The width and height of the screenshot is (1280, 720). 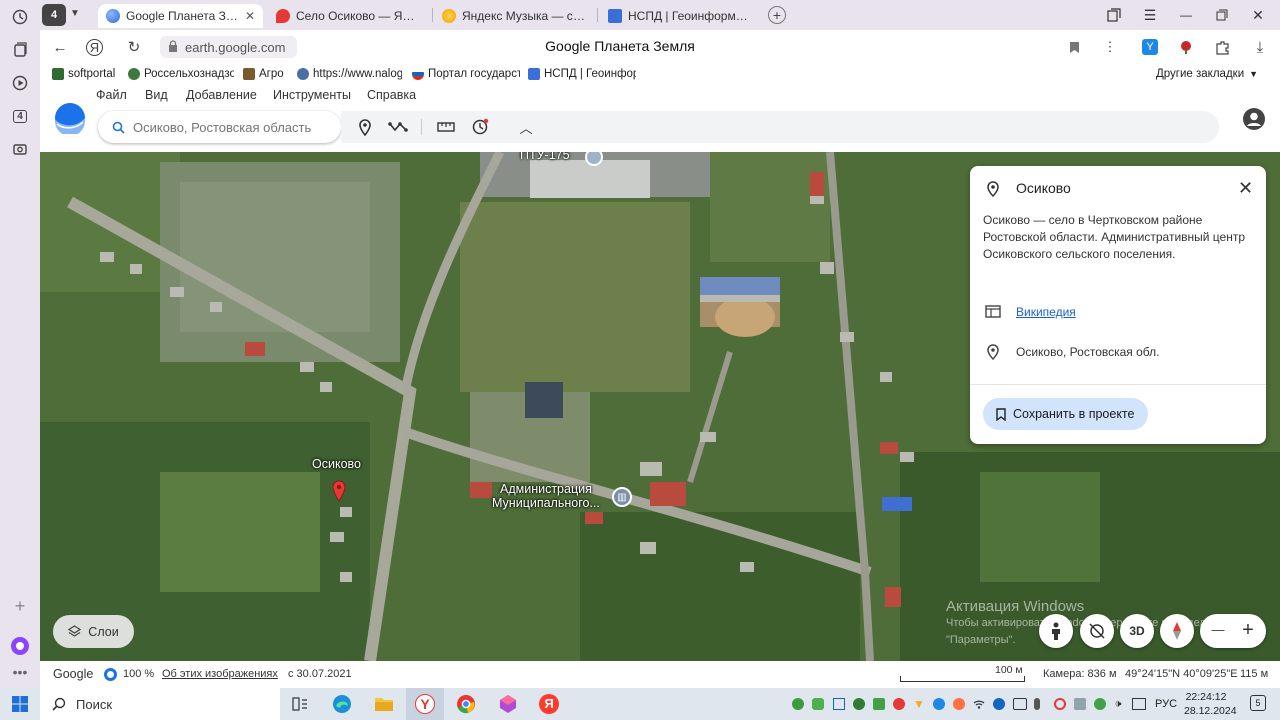 What do you see at coordinates (20, 83) in the screenshot?
I see `media-play-icon` at bounding box center [20, 83].